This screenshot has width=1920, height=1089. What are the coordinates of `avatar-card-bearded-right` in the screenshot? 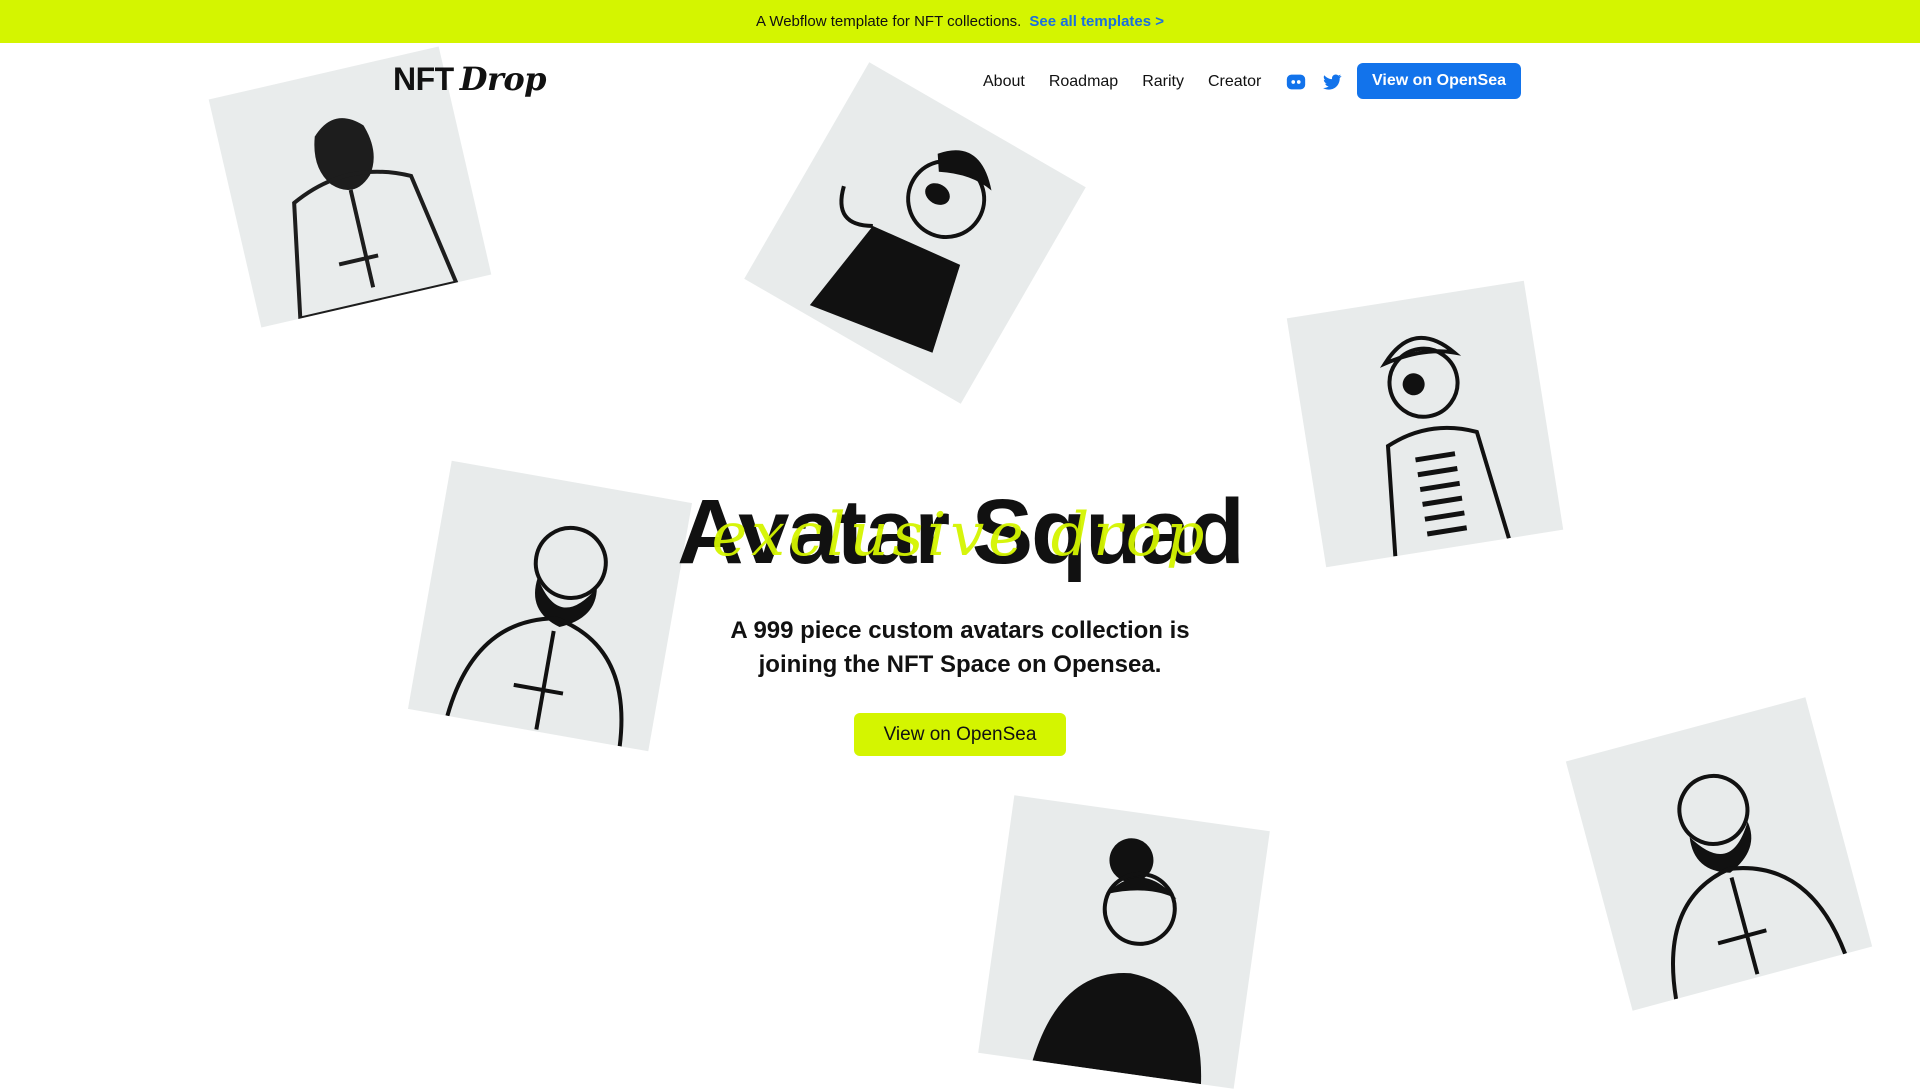 It's located at (1719, 854).